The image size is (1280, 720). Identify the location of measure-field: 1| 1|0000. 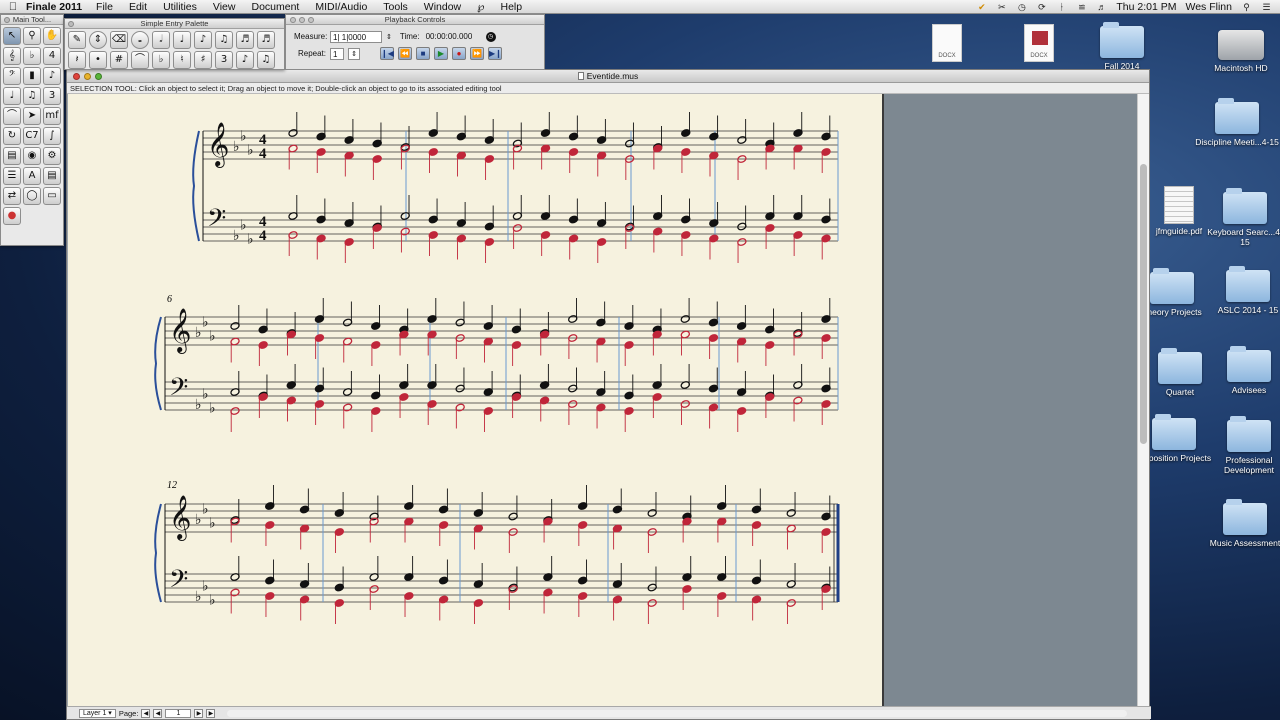
(356, 36).